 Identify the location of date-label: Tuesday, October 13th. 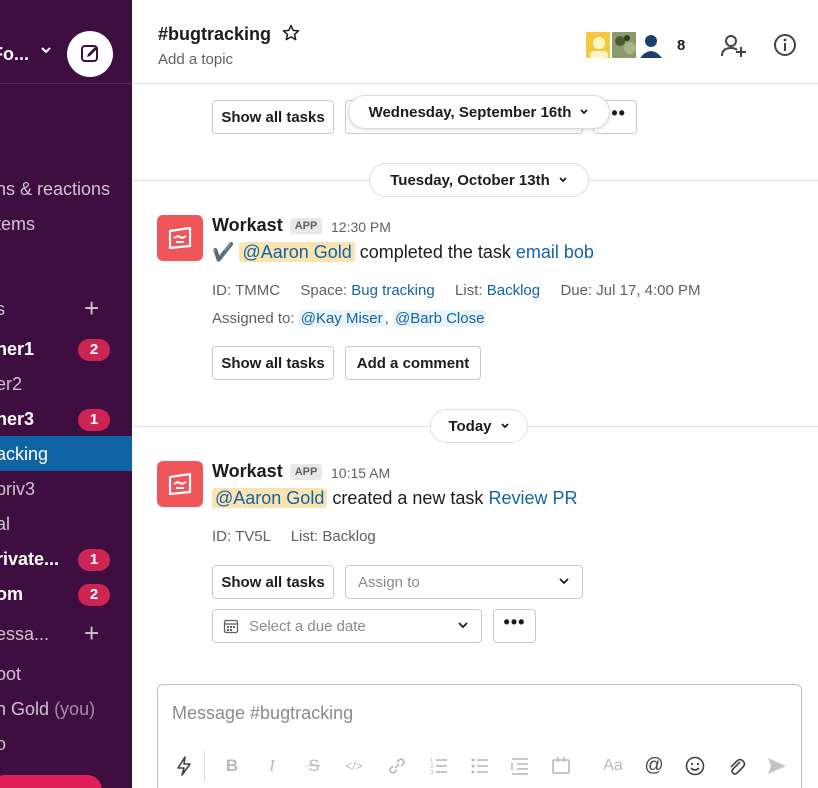
(470, 180).